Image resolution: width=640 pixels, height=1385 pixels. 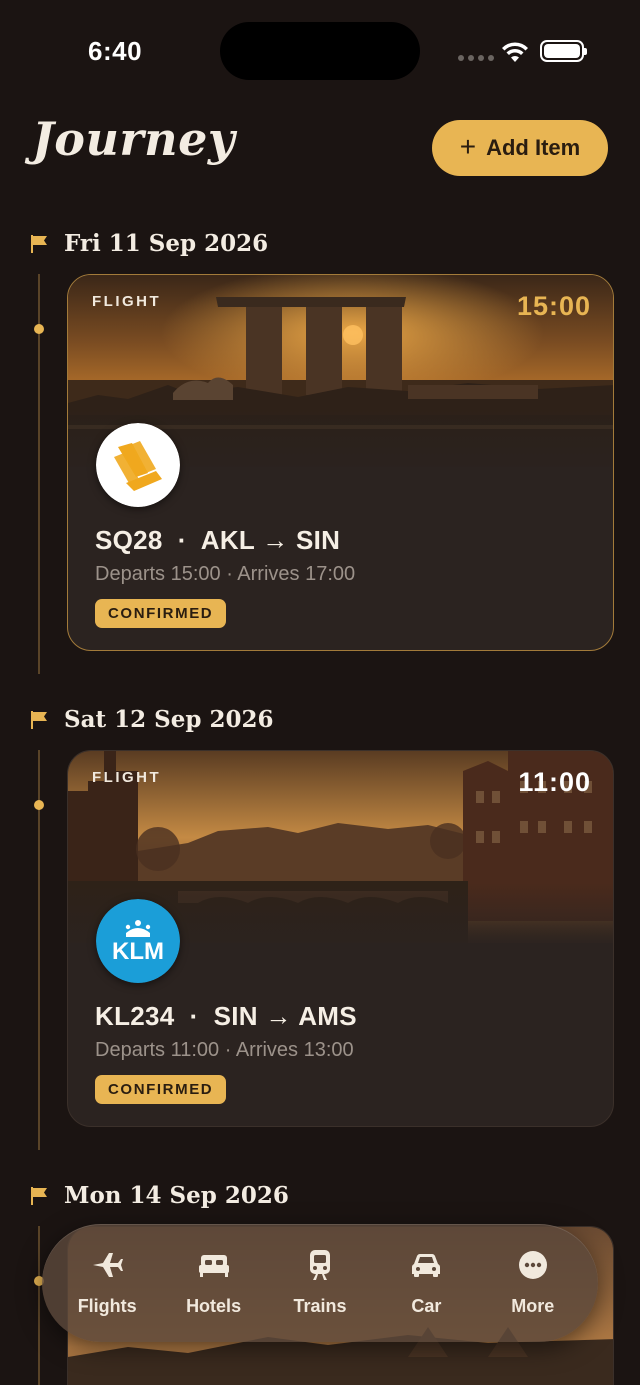 I want to click on airplane-icon, so click(x=107, y=1265).